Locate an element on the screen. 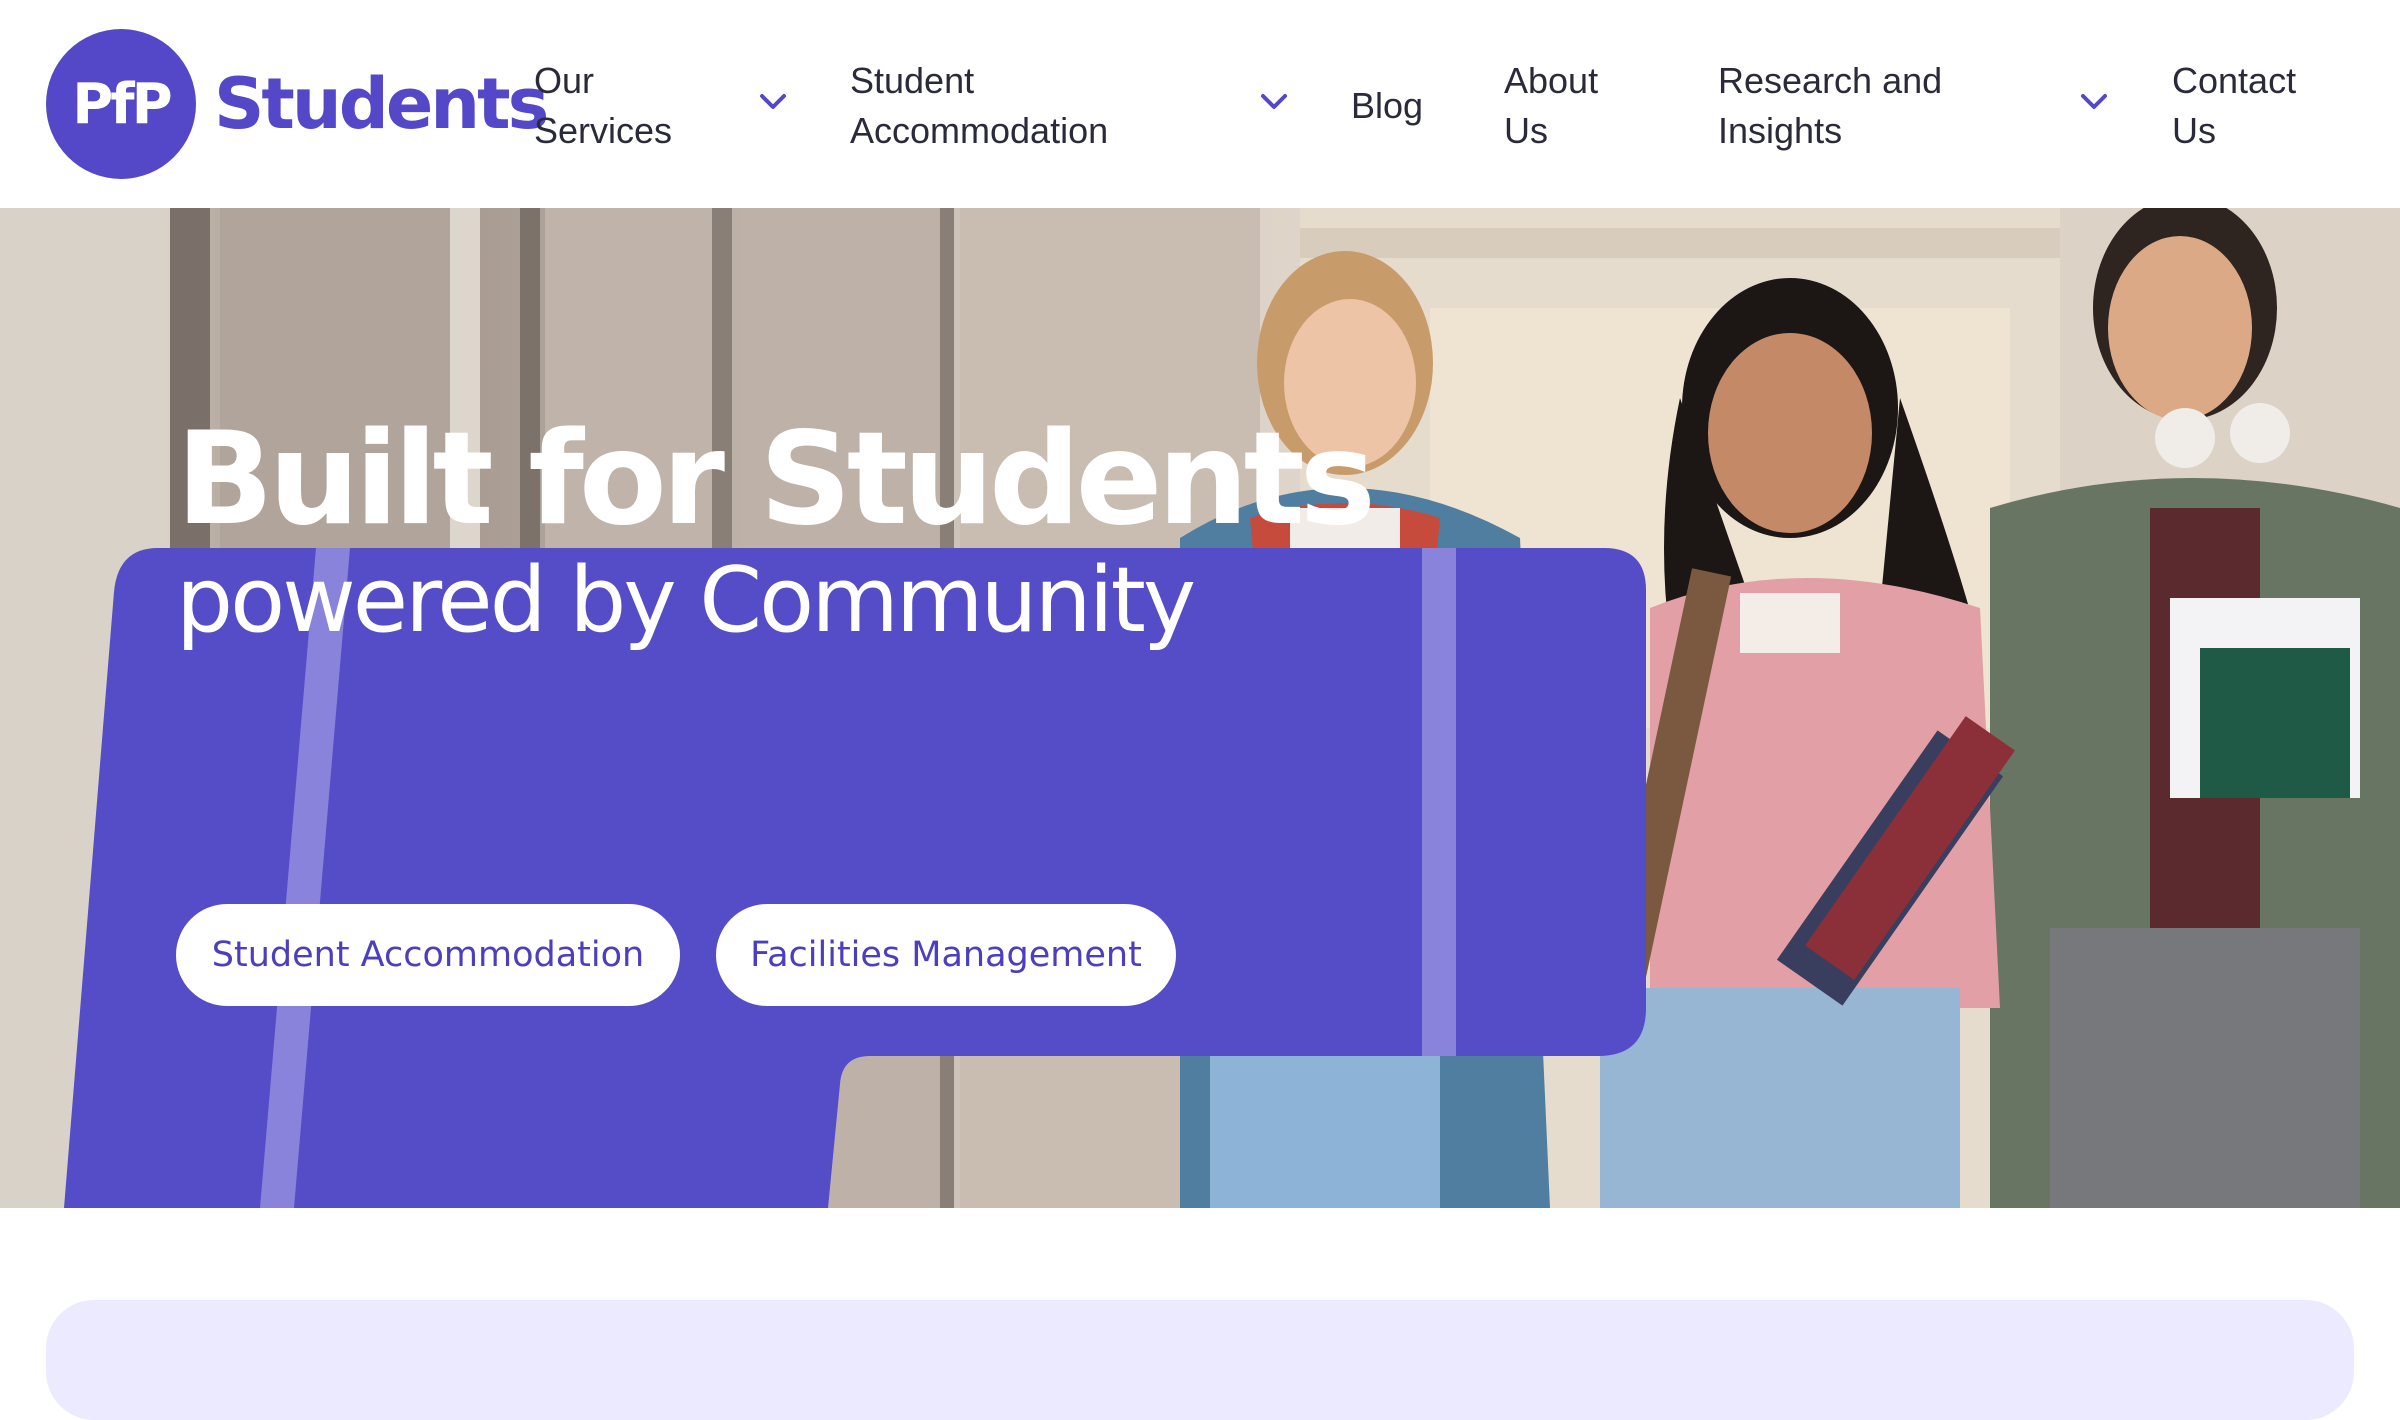 This screenshot has height=1420, width=2400. content-panel is located at coordinates (1200, 1360).